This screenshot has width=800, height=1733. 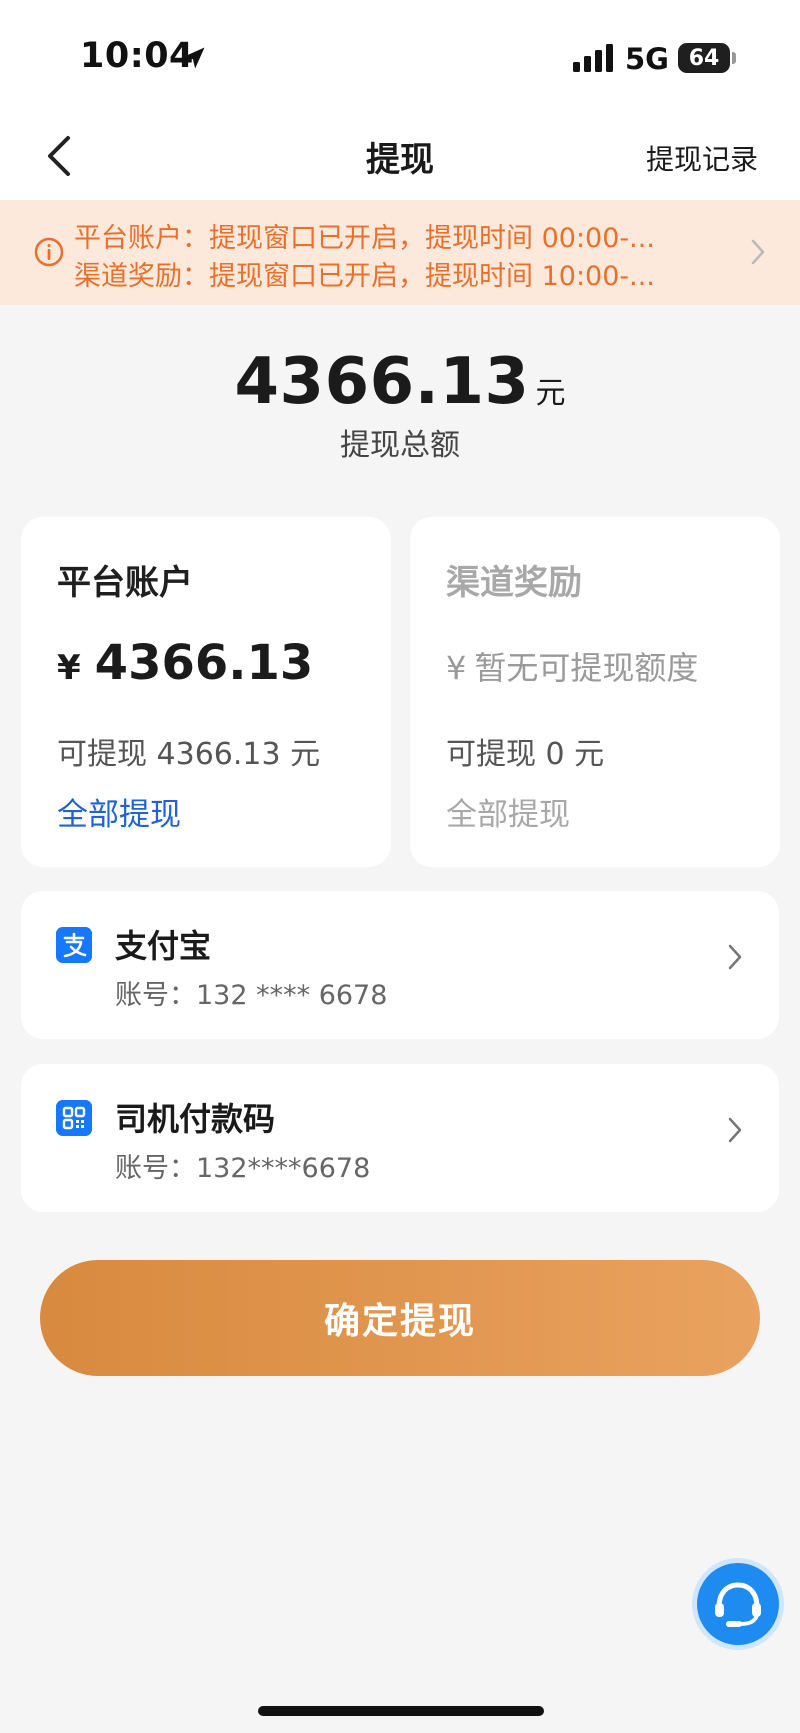 I want to click on payment-method-account: 账号：132****6678, so click(x=243, y=1168).